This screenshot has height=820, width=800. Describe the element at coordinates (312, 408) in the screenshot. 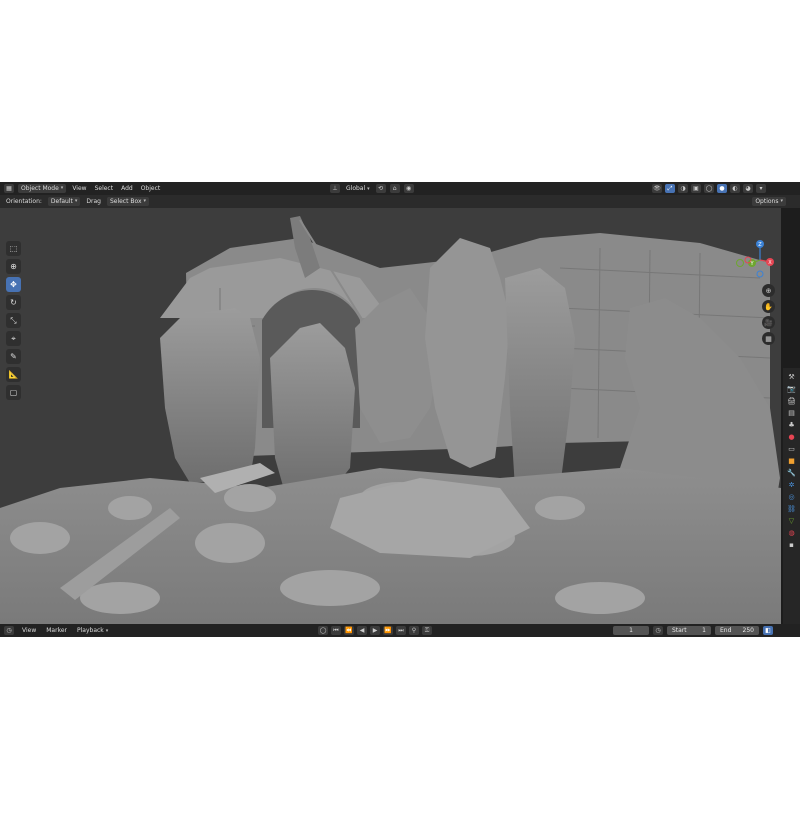

I see `figure-priest` at that location.